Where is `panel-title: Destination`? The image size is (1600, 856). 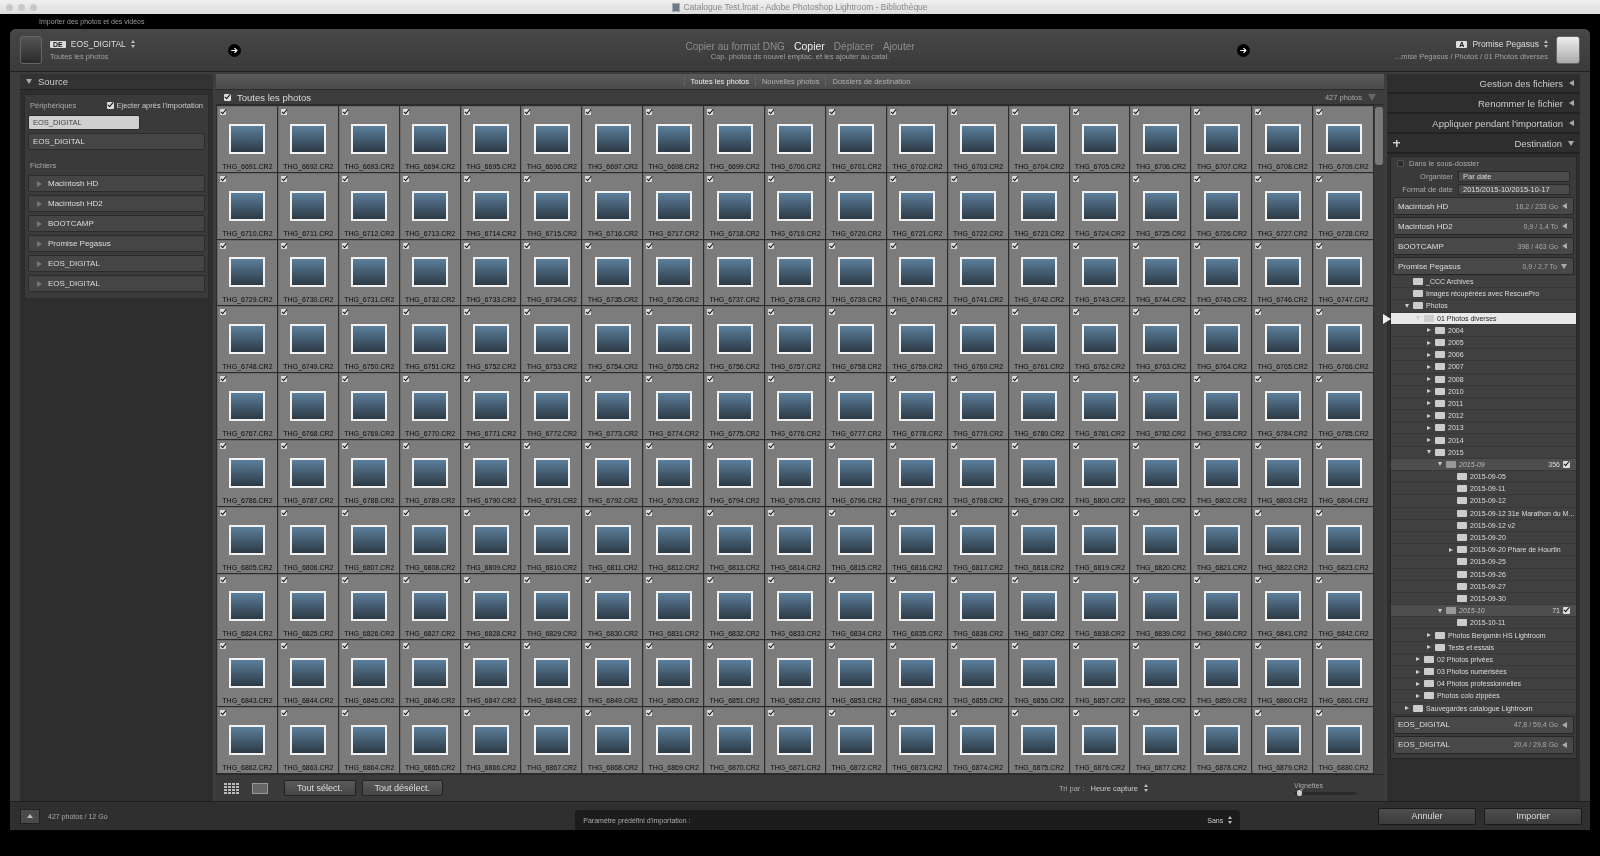 panel-title: Destination is located at coordinates (1538, 143).